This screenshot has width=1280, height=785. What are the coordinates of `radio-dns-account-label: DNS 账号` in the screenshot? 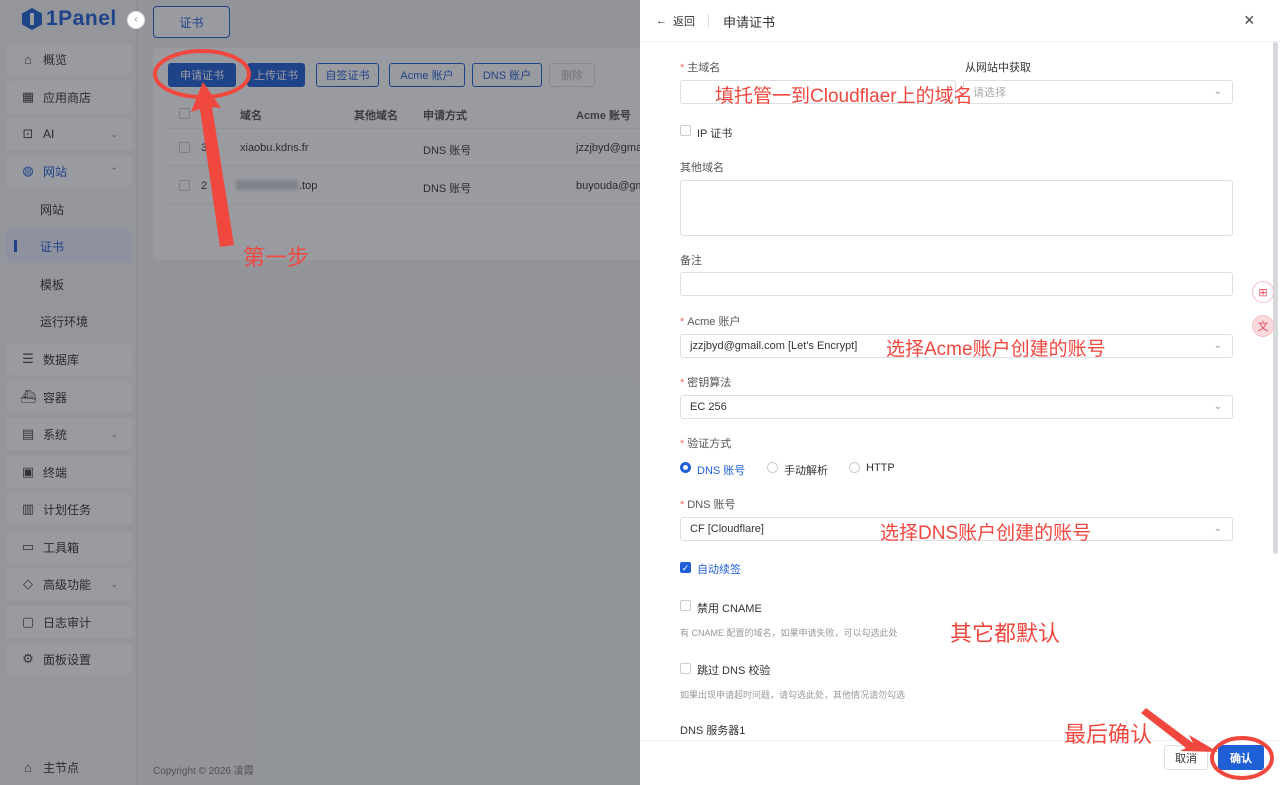 It's located at (721, 471).